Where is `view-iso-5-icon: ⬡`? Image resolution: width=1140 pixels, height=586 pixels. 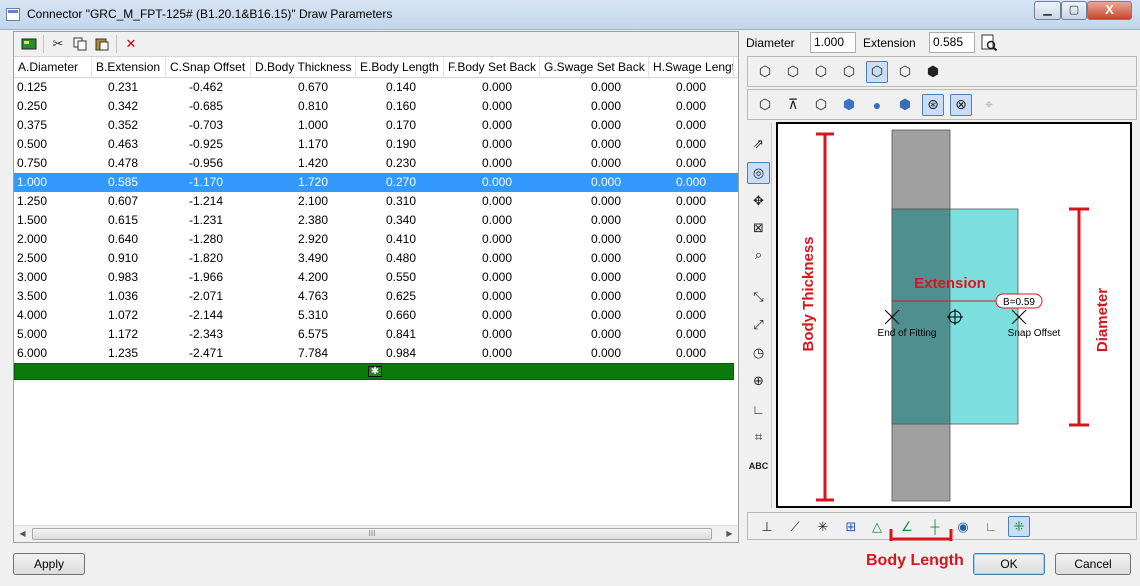 view-iso-5-icon: ⬡ is located at coordinates (877, 71).